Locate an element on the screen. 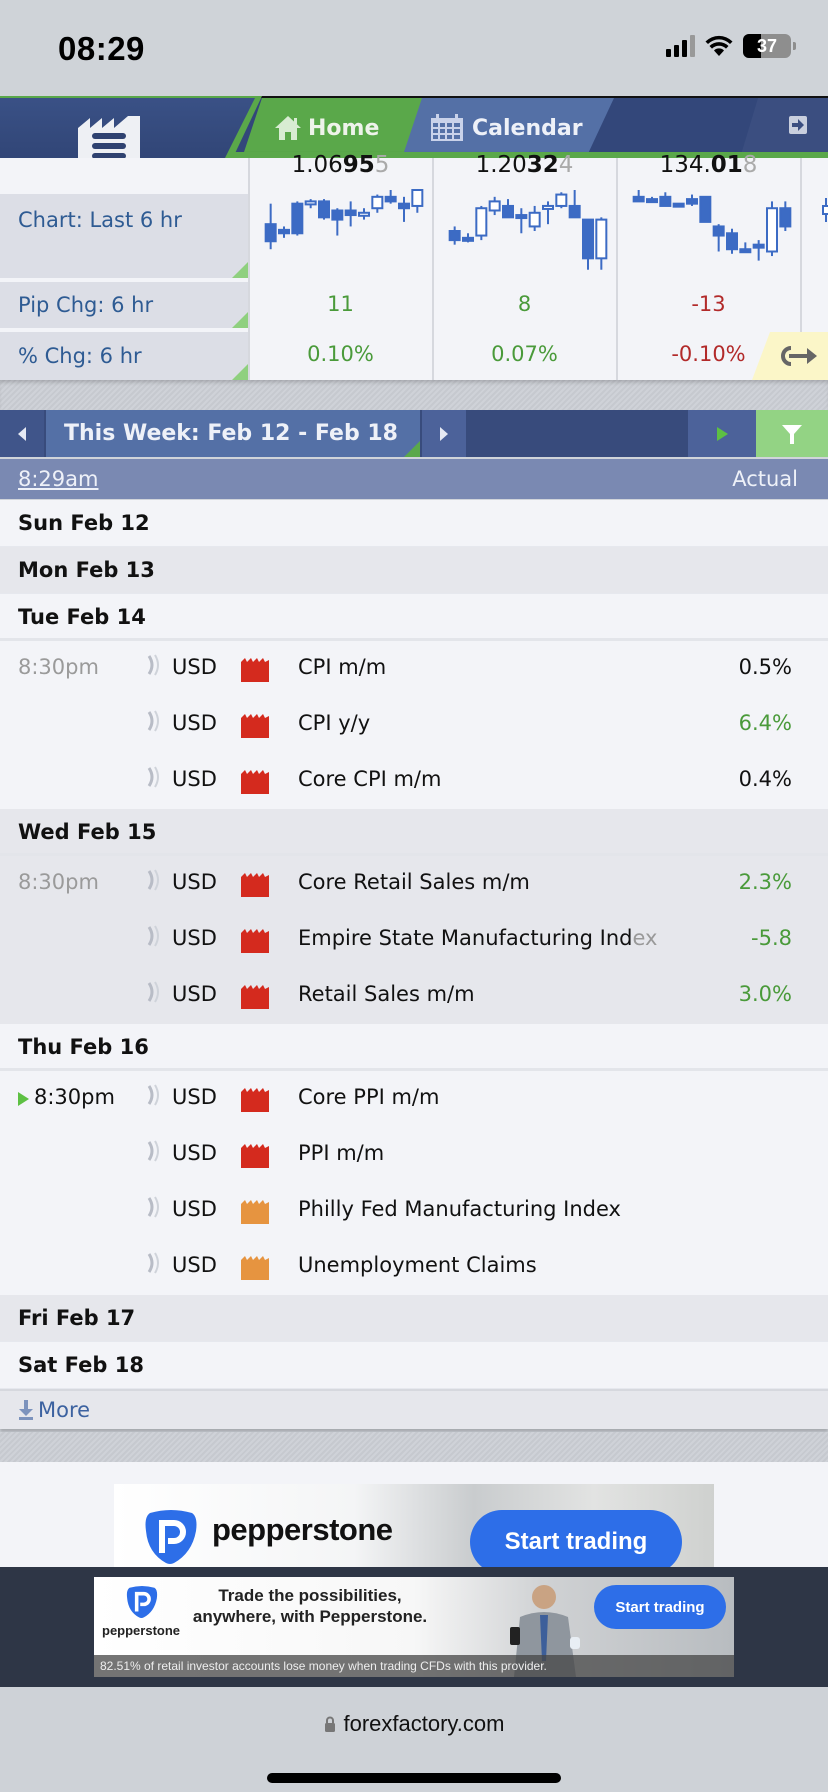 The image size is (828, 1792). event-title: Philly Fed Manufacturing Index is located at coordinates (459, 1209).